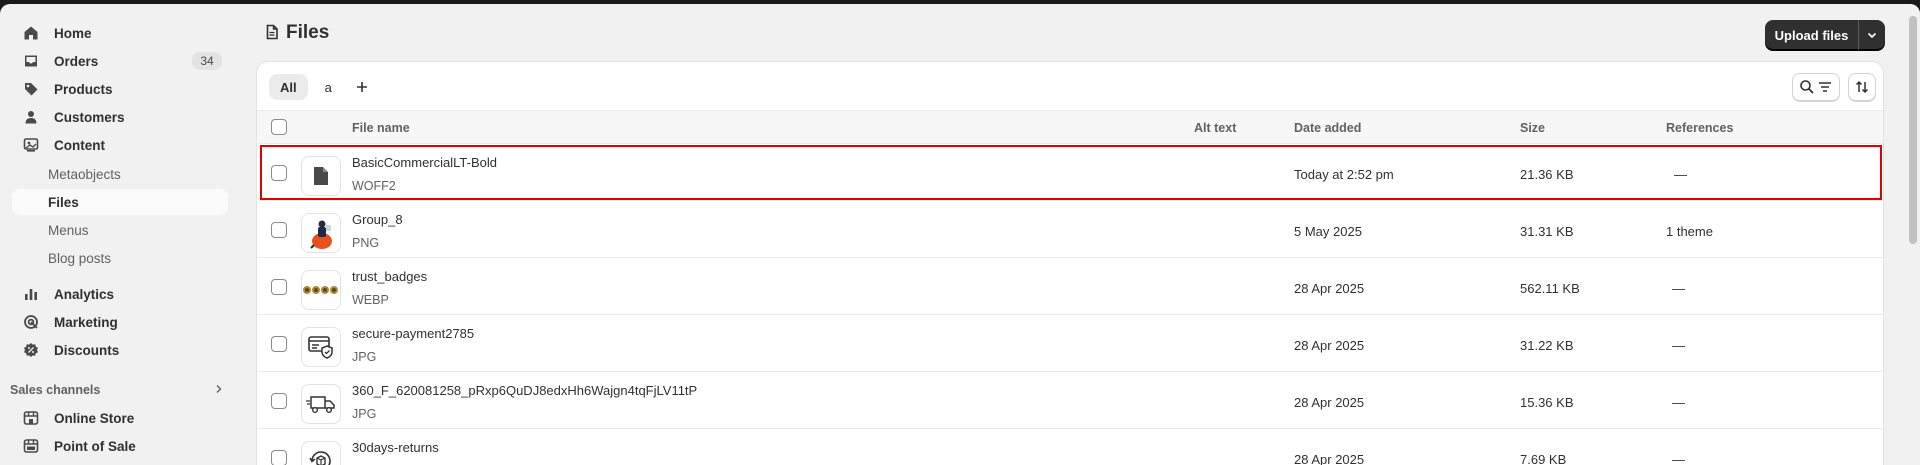 This screenshot has height=465, width=1920. I want to click on page-header: Files, so click(296, 33).